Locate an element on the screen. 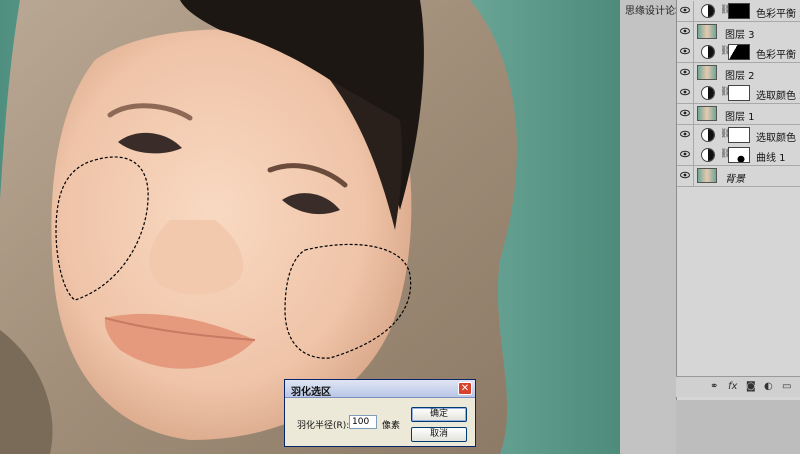 The width and height of the screenshot is (800, 454). layer-row: 图层 1 is located at coordinates (738, 114).